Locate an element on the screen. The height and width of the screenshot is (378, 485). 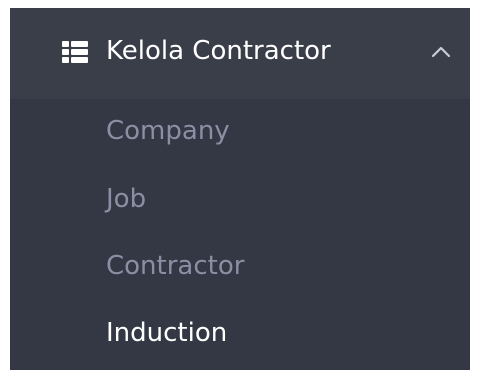
submenu-item-job: Job is located at coordinates (126, 199).